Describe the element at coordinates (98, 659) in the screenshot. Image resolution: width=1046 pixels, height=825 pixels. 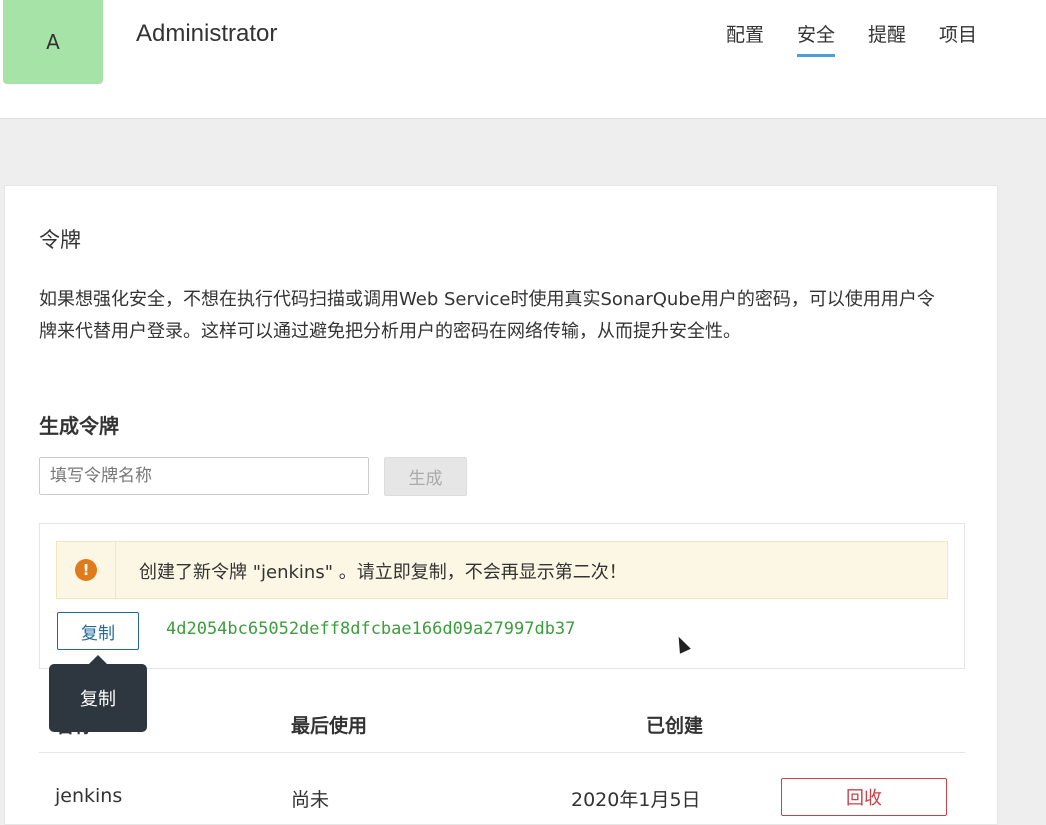
I see `tooltip-arrow` at that location.